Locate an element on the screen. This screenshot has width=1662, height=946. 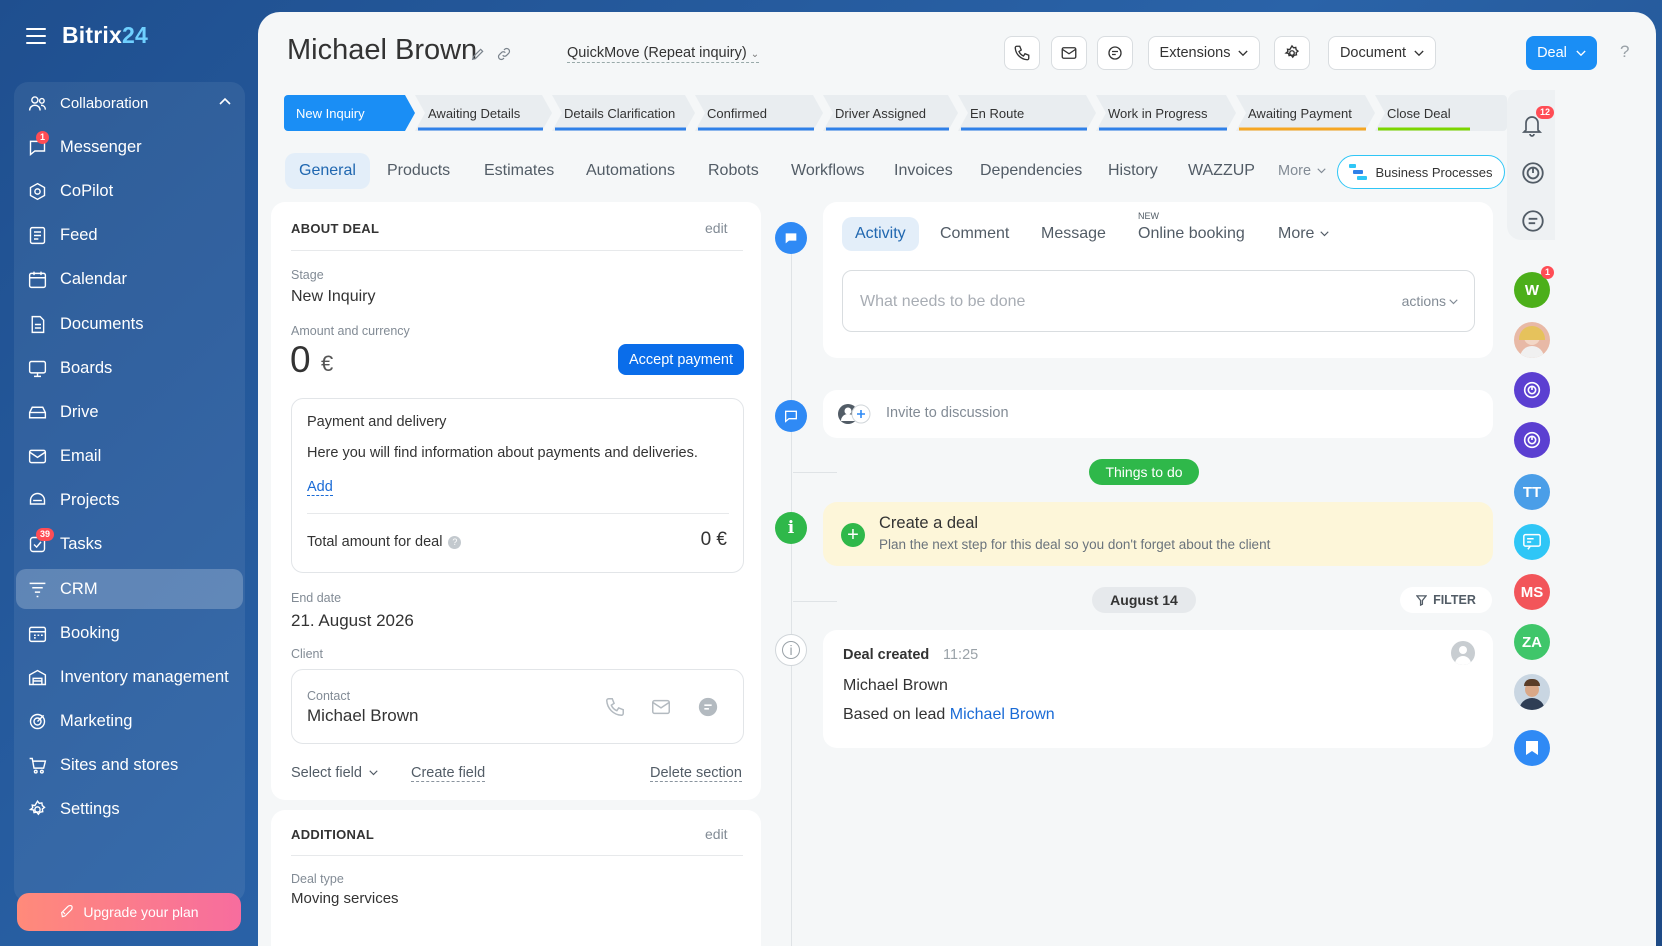
tab-robots: Robots is located at coordinates (733, 171).